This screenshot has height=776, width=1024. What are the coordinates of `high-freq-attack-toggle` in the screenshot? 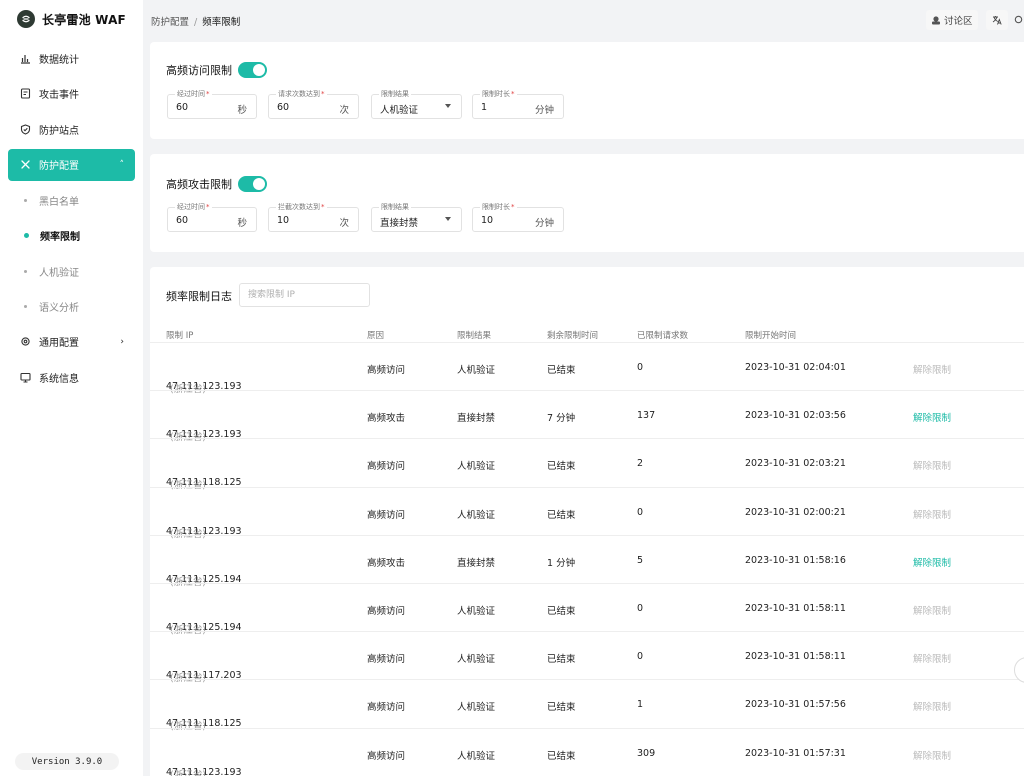 It's located at (252, 184).